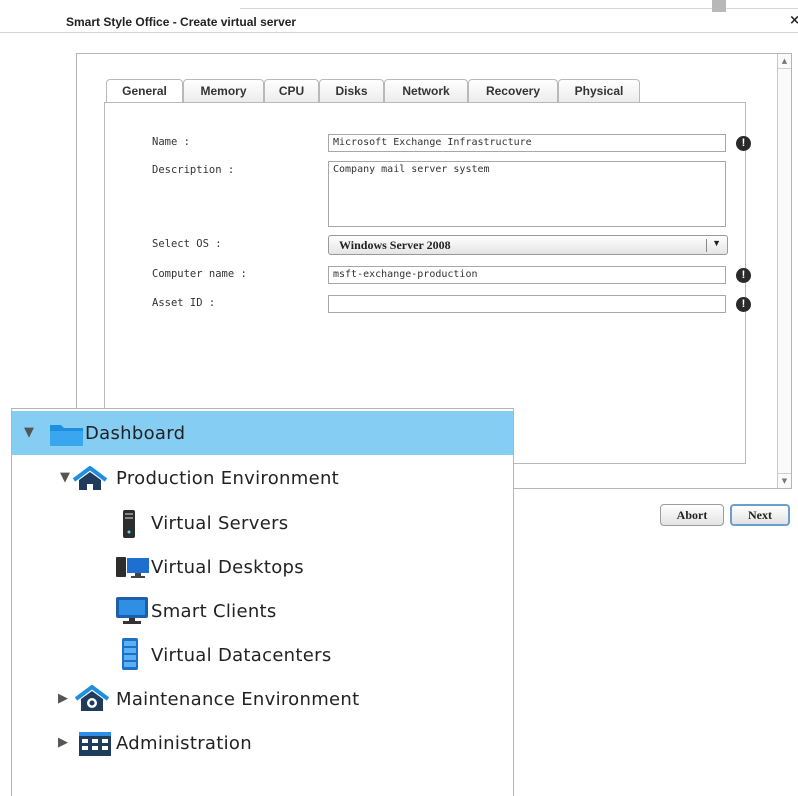 This screenshot has width=798, height=796. I want to click on tree-item-virtual-servers: Virtual Servers, so click(262, 523).